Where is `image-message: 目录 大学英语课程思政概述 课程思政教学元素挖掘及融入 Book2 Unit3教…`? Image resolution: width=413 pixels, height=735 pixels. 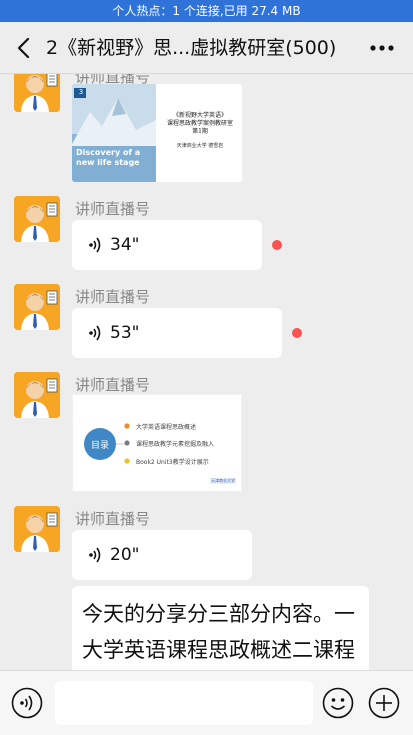
image-message: 目录 大学英语课程思政概述 课程思政教学元素挖掘及融入 Book2 Unit3教… is located at coordinates (157, 443).